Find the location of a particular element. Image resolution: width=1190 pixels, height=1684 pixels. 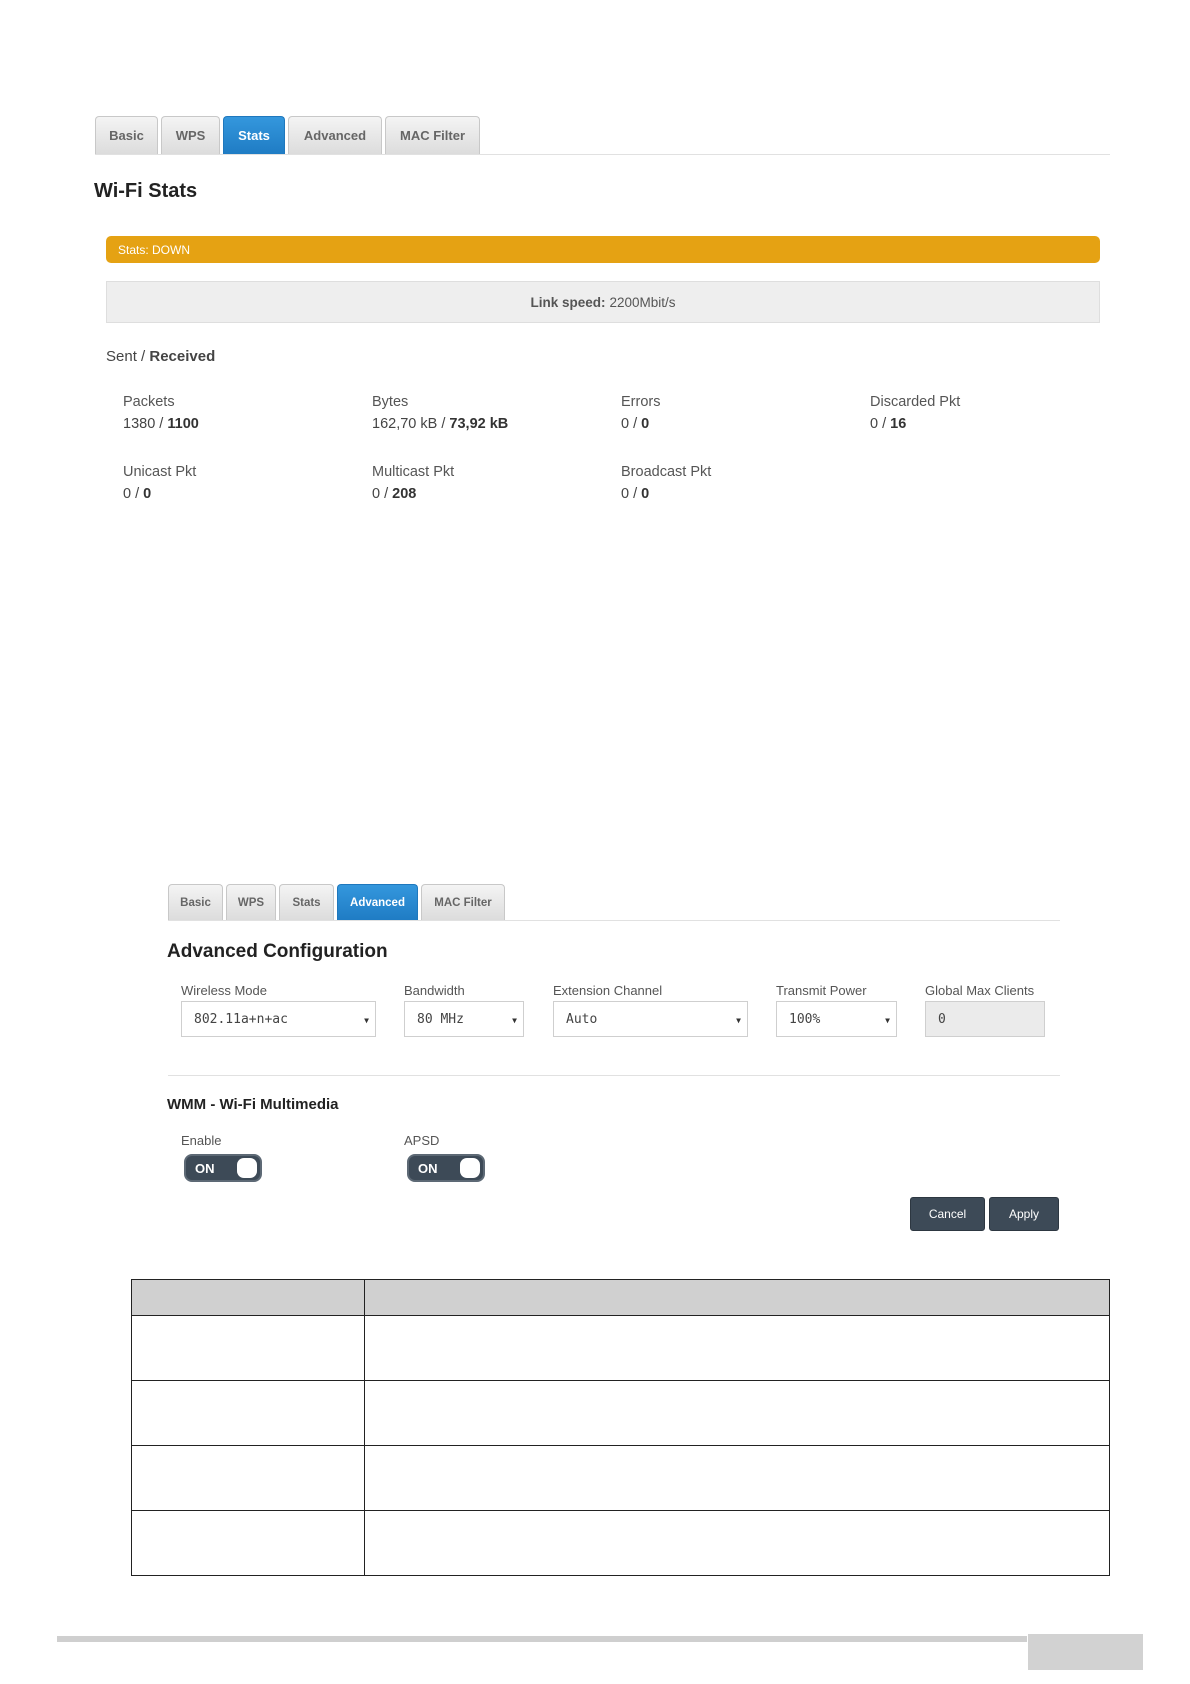

stat-label: Bytes is located at coordinates (390, 402).